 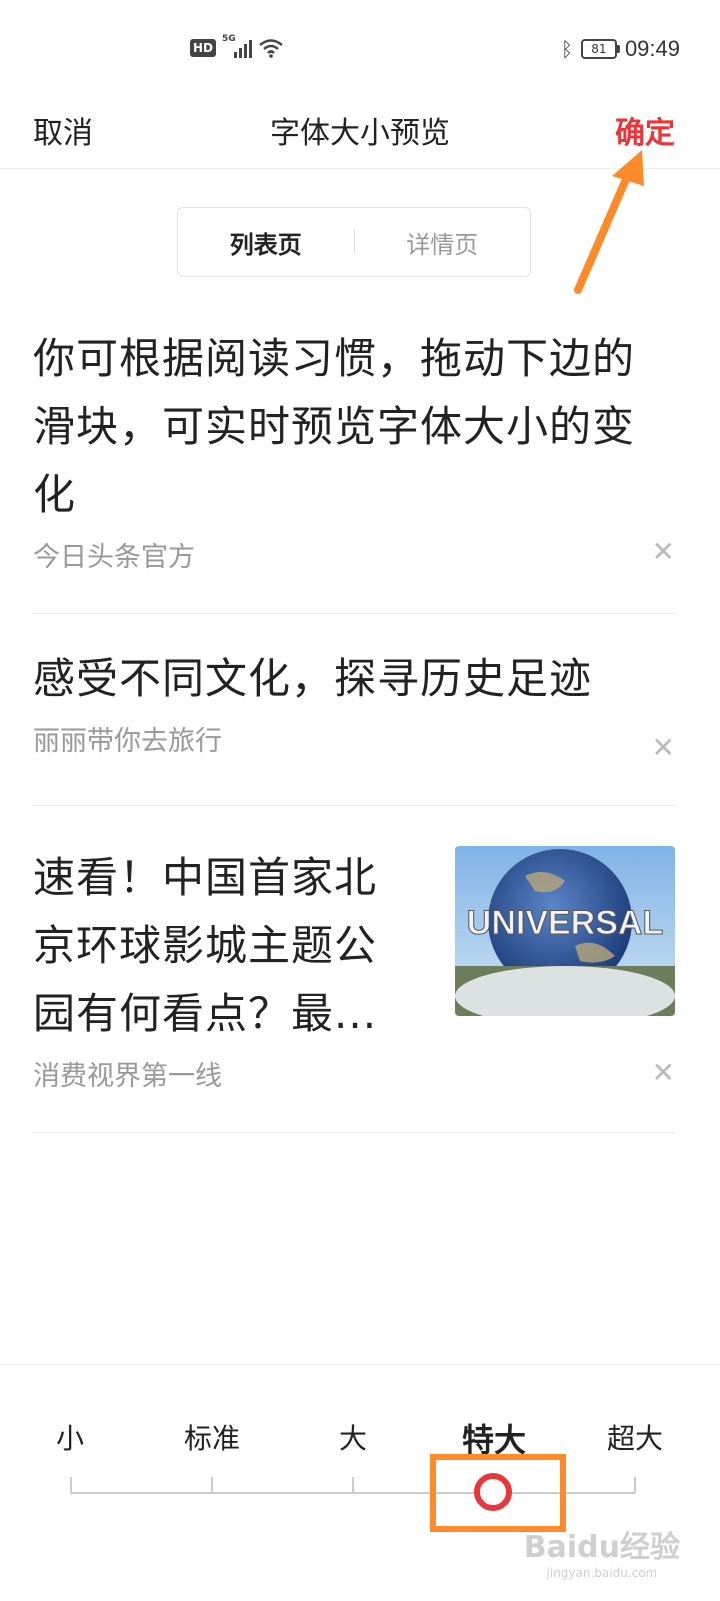 What do you see at coordinates (600, 49) in the screenshot?
I see `battery-icon: 81` at bounding box center [600, 49].